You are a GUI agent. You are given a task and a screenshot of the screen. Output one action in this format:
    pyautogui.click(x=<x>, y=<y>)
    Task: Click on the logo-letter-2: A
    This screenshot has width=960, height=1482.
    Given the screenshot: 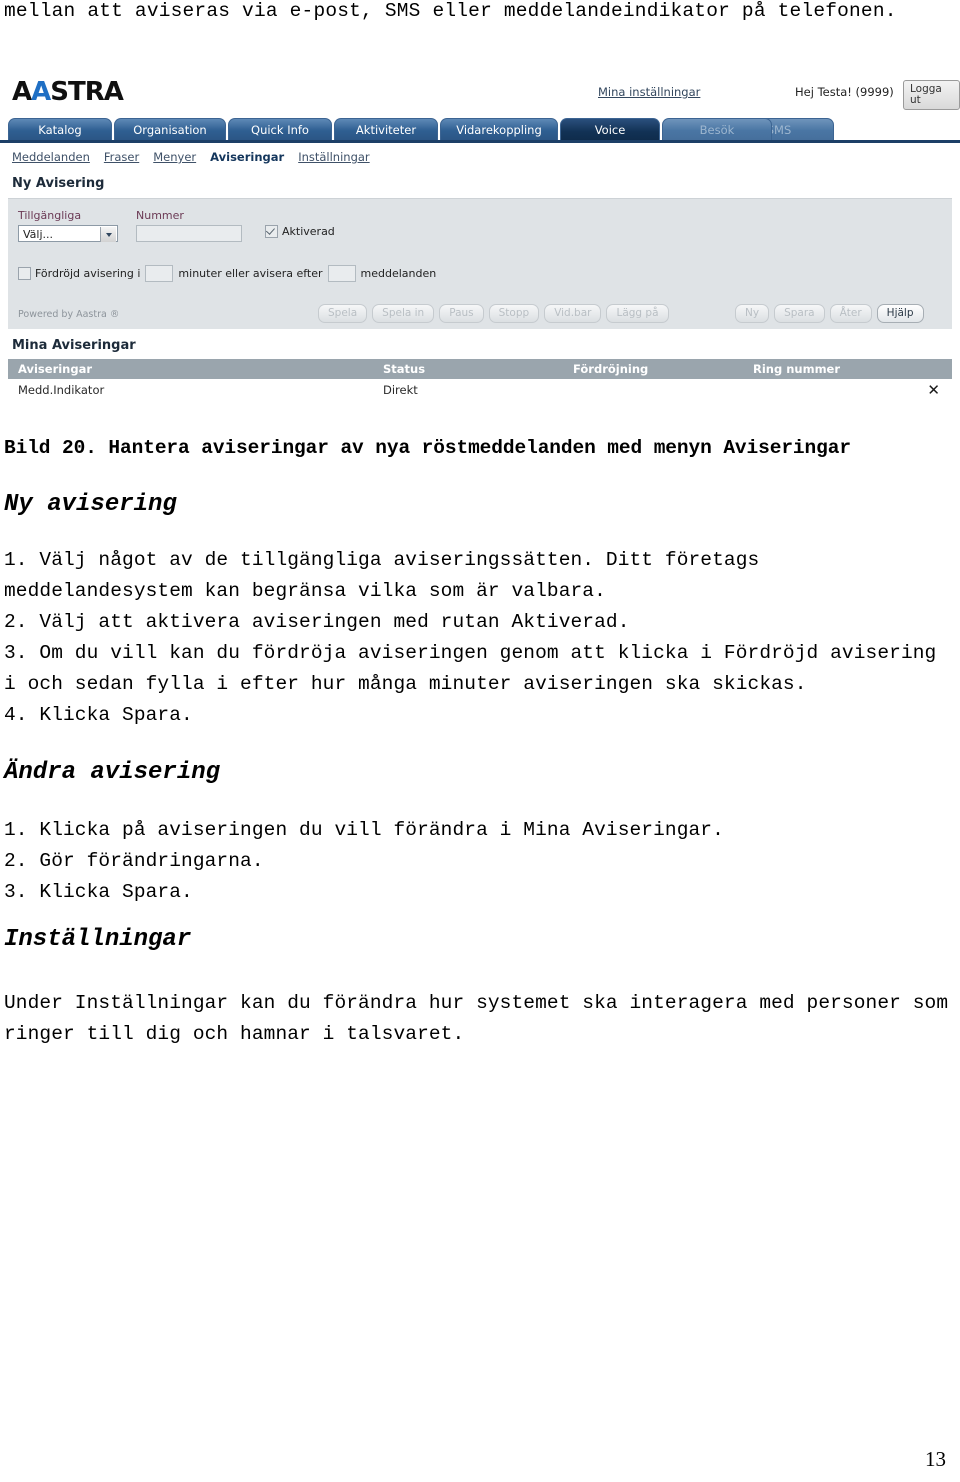 What is the action you would take?
    pyautogui.click(x=41, y=92)
    